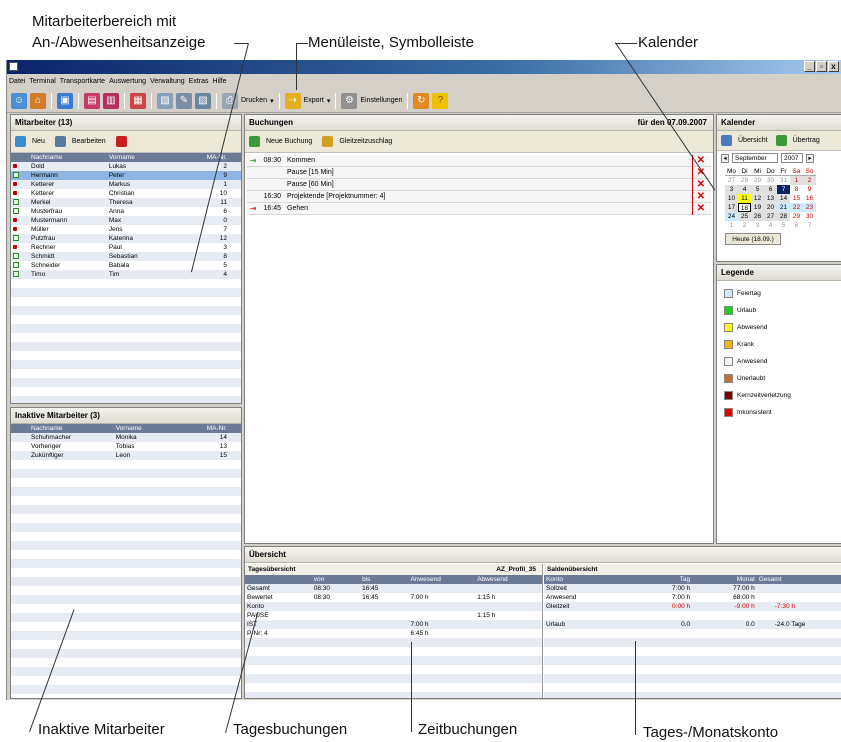  What do you see at coordinates (60, 141) in the screenshot?
I see `edit-user-icon` at bounding box center [60, 141].